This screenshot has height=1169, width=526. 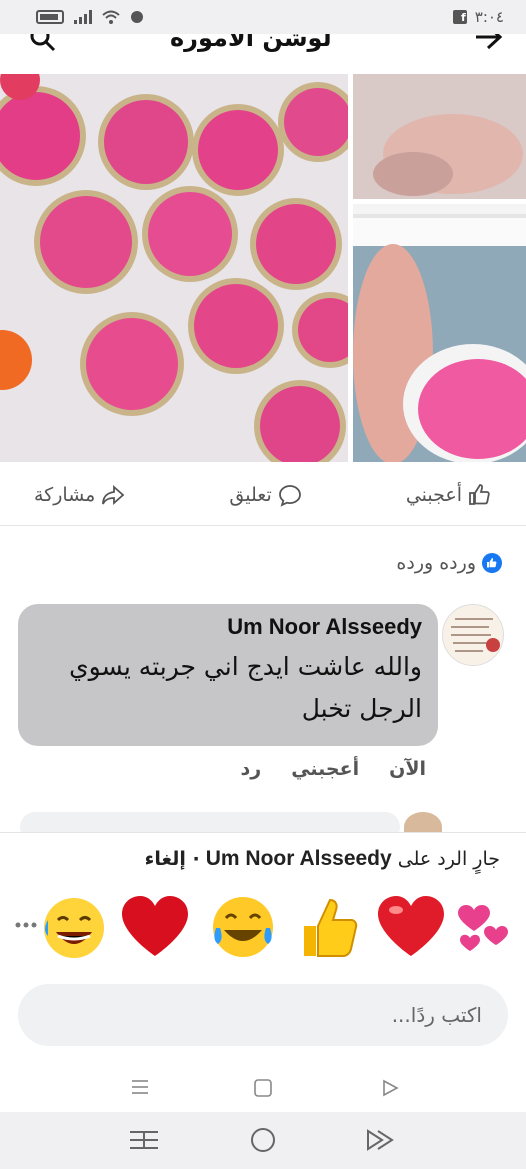 I want to click on like-label: أعجبني, so click(x=433, y=494).